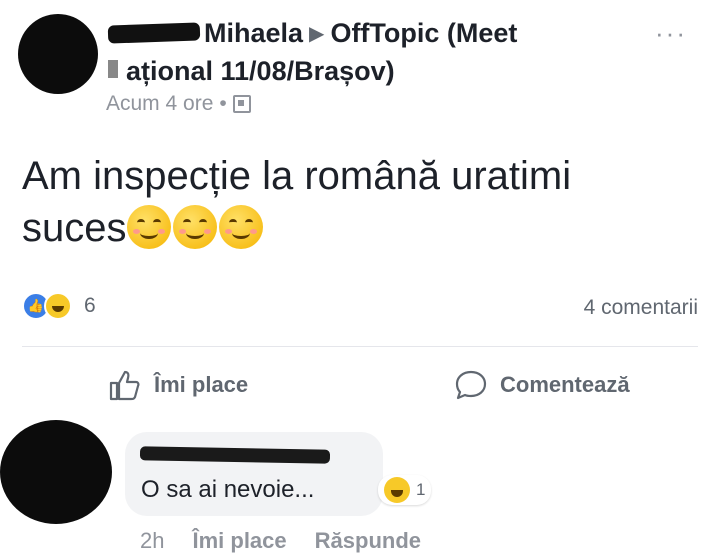 This screenshot has width=720, height=559. I want to click on reaction-count: 6, so click(90, 305).